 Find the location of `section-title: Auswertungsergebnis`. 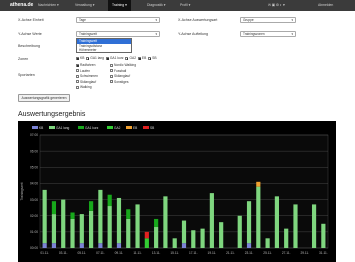

section-title: Auswertungsergebnis is located at coordinates (52, 114).